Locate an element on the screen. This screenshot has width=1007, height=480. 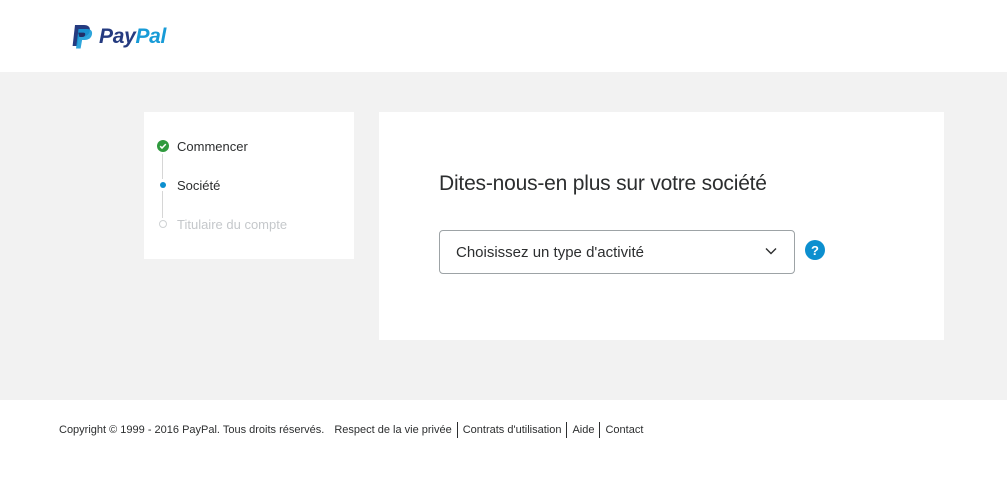
step-commencer: Commencer is located at coordinates (202, 146).